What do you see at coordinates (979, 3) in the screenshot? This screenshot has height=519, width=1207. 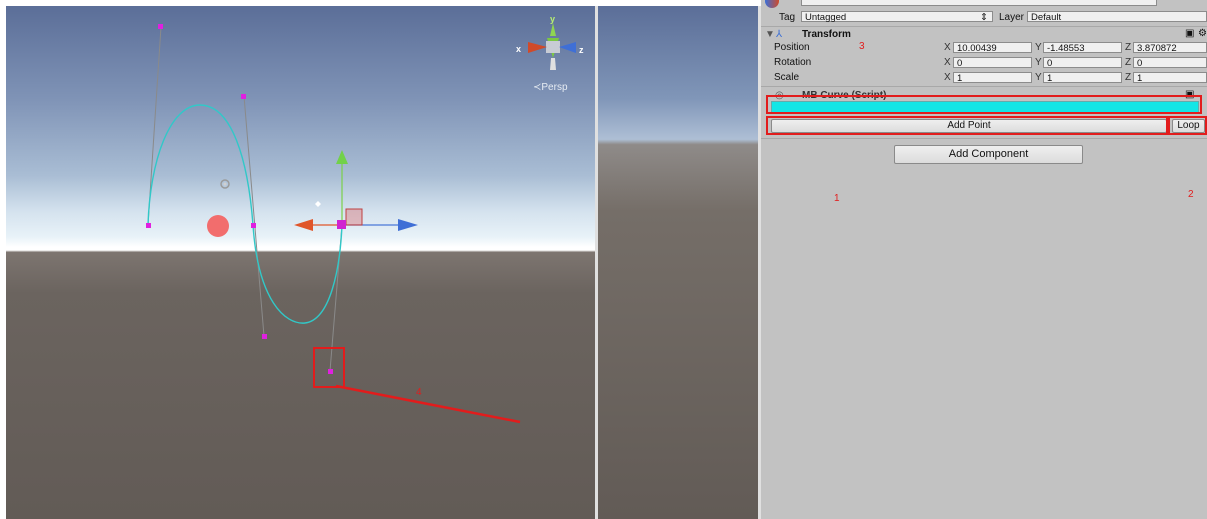 I see `name-field` at bounding box center [979, 3].